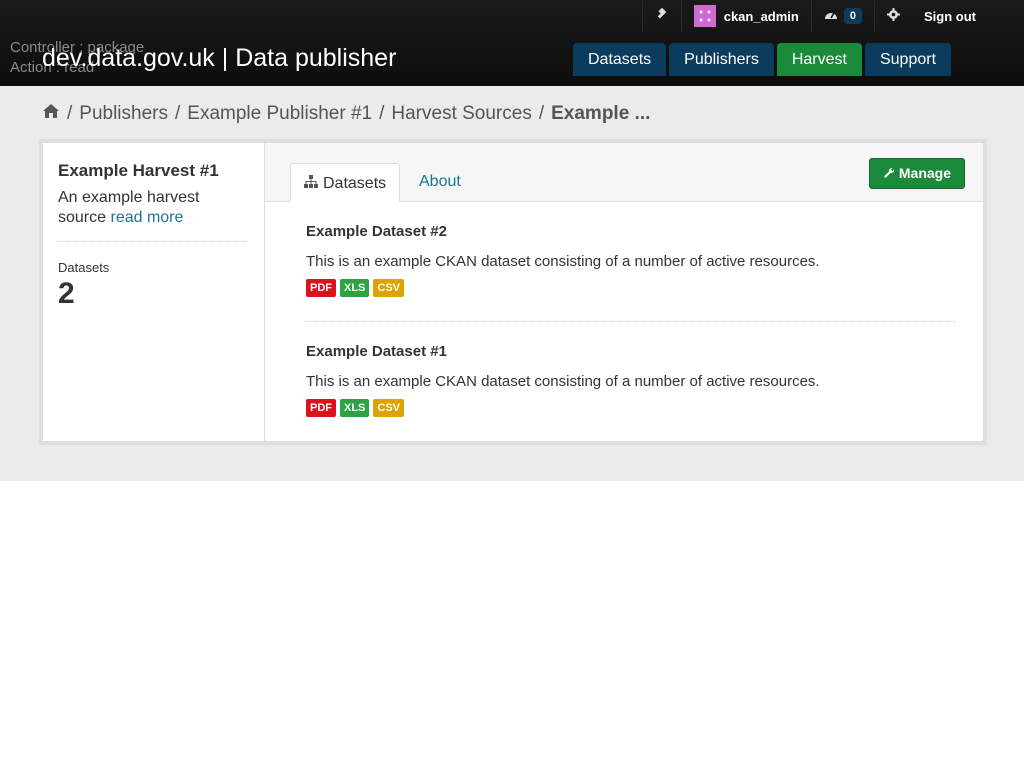 The image size is (1024, 768). I want to click on tab-datasets: Datasets, so click(345, 182).